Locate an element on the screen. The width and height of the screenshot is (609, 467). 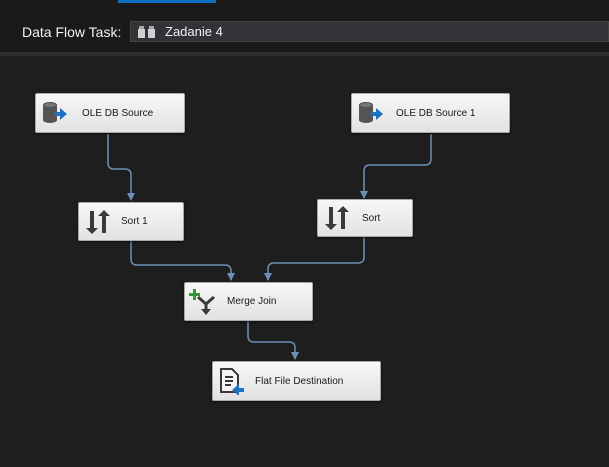
sort-1-node: Sort 1 is located at coordinates (131, 221).